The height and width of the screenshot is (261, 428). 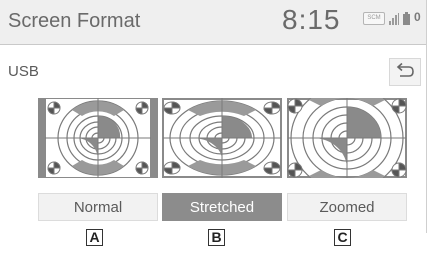 What do you see at coordinates (347, 207) in the screenshot?
I see `zoomed-button: Zoomed` at bounding box center [347, 207].